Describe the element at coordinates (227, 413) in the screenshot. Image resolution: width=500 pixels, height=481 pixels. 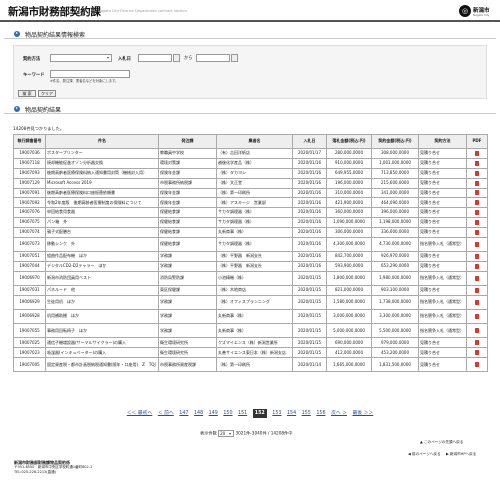
I see `page-link: 150` at that location.